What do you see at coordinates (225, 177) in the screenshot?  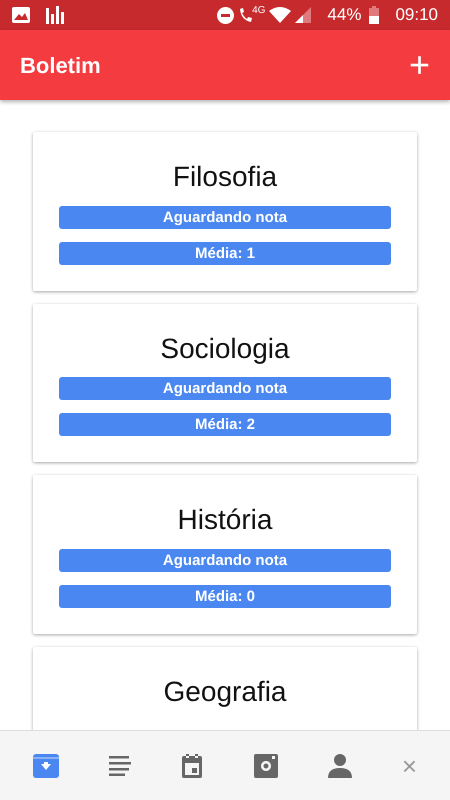 I see `subject-name: Filosofia` at bounding box center [225, 177].